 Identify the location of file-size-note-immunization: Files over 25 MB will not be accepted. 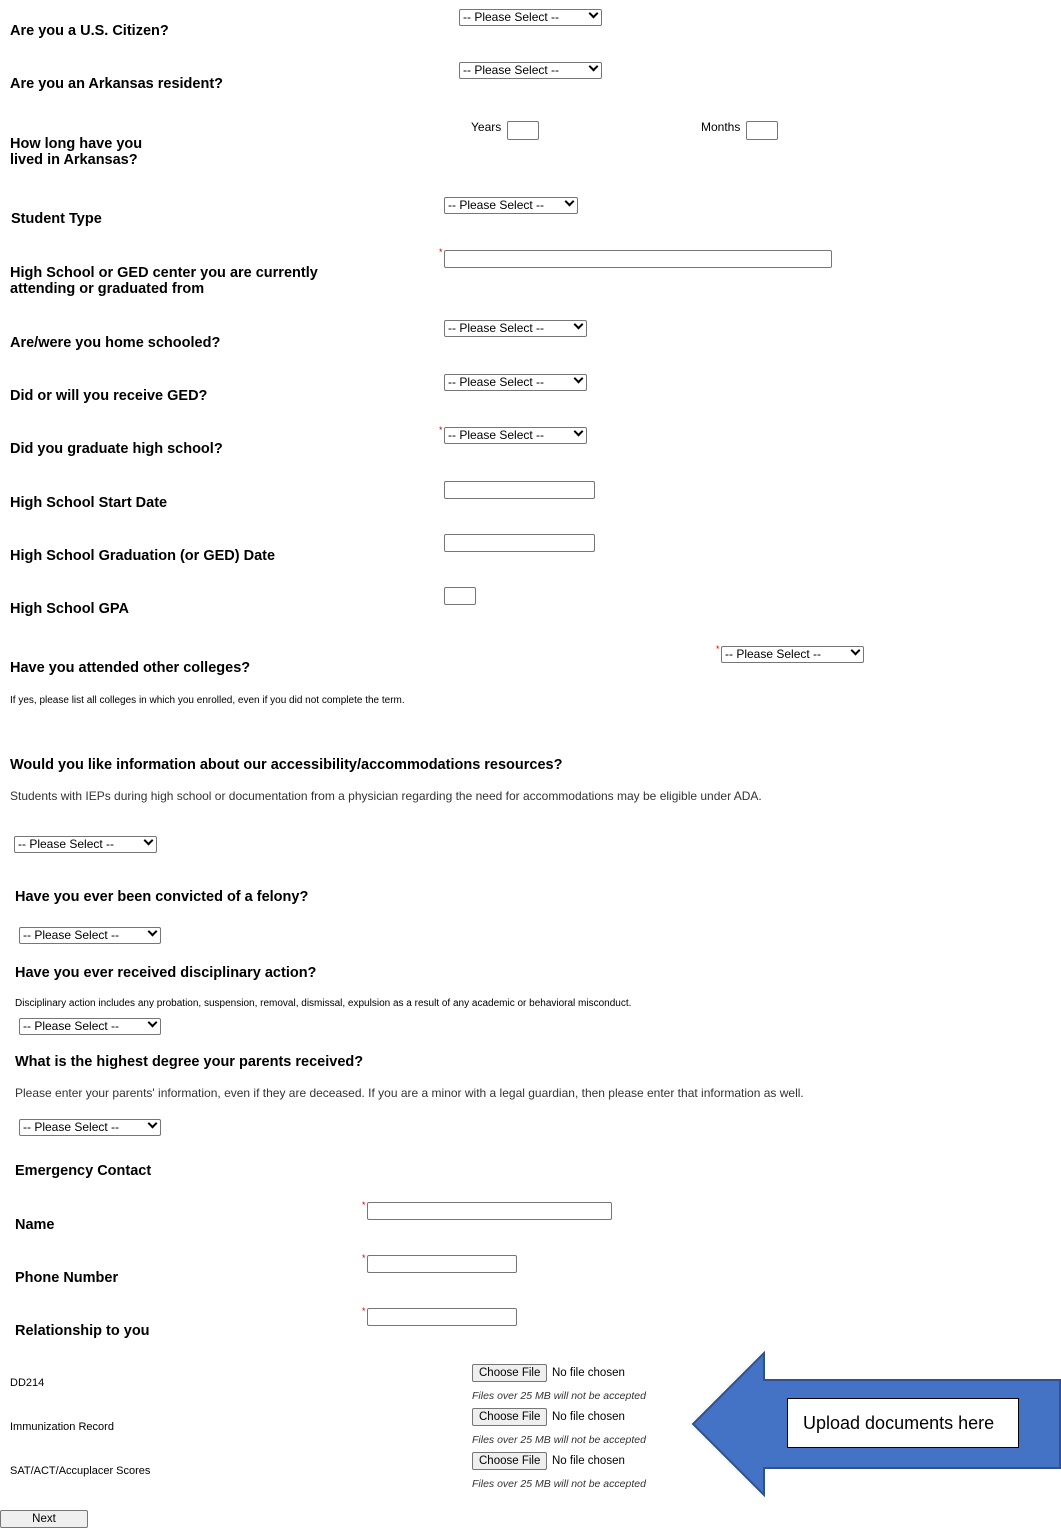
(559, 1440).